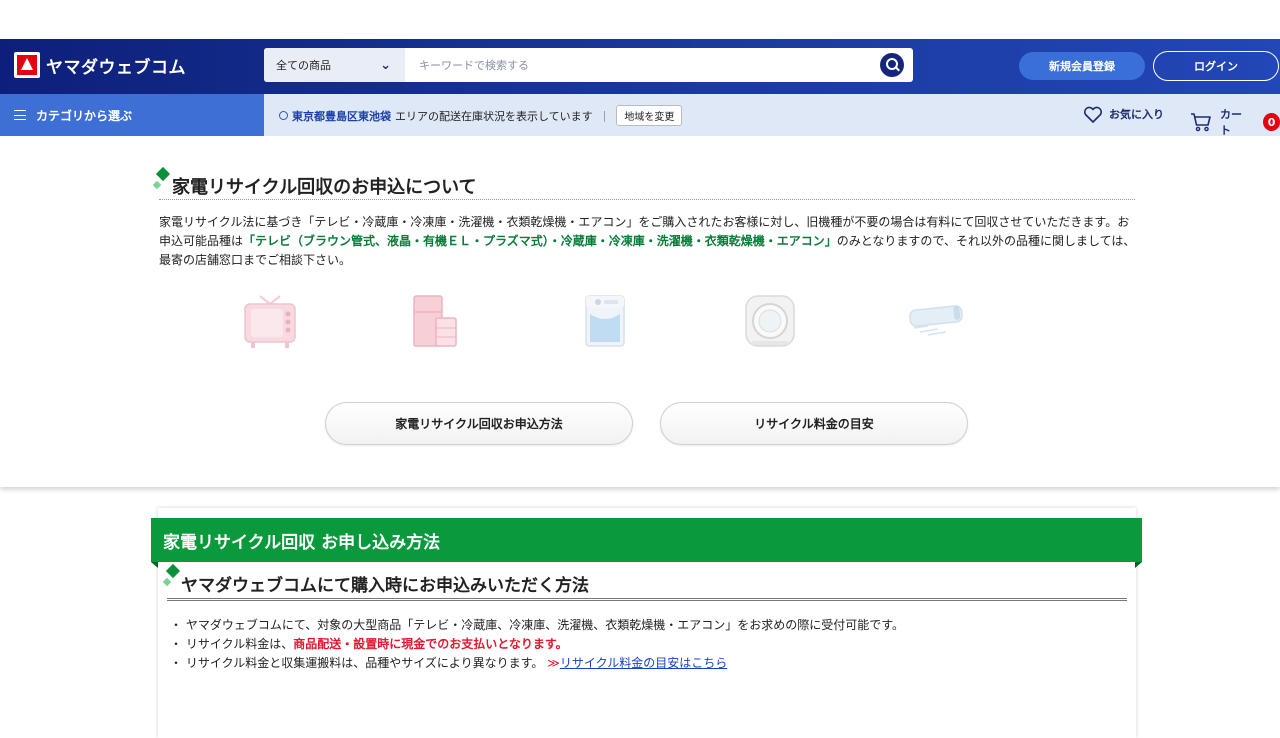  What do you see at coordinates (341, 116) in the screenshot?
I see `area-location: 東京都豊島区東池袋` at bounding box center [341, 116].